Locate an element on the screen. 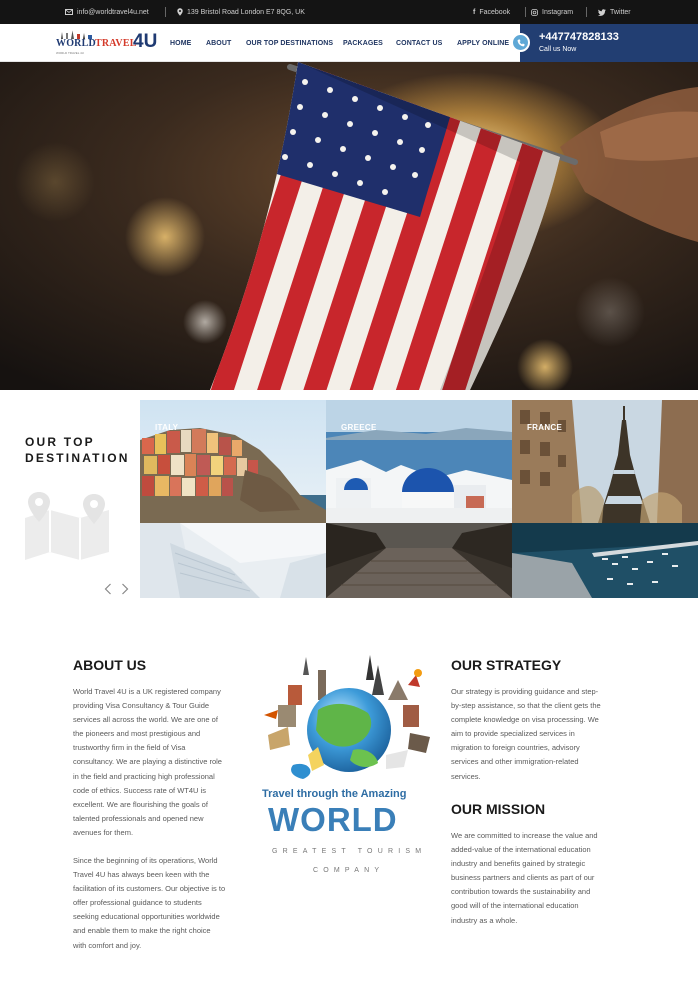 The width and height of the screenshot is (698, 982). call-label: Call us Now is located at coordinates (558, 49).